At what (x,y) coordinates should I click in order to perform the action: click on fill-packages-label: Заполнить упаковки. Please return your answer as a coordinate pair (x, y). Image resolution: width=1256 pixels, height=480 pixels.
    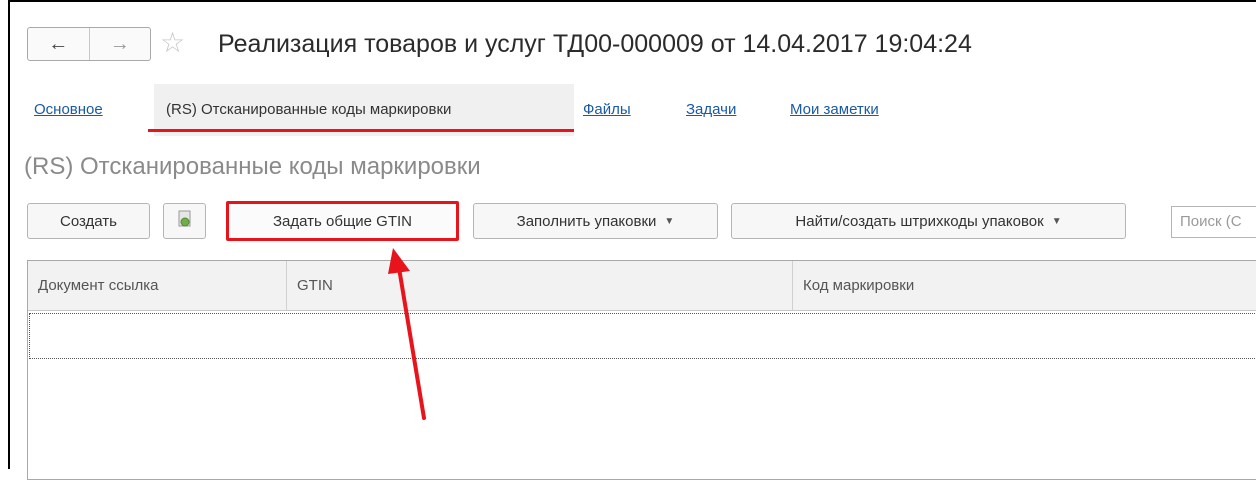
    Looking at the image, I should click on (586, 221).